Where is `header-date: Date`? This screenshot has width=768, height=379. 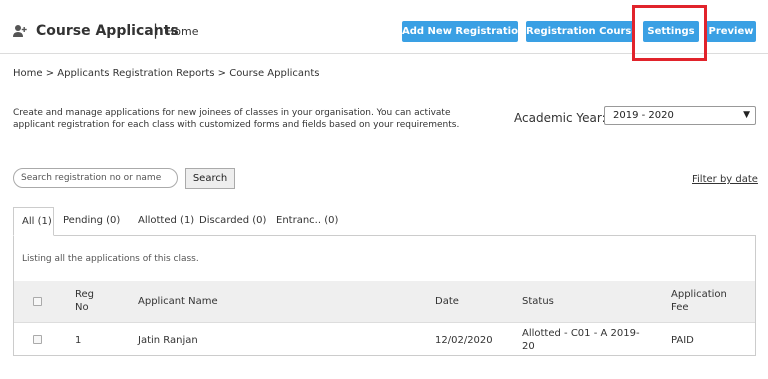 header-date: Date is located at coordinates (447, 302).